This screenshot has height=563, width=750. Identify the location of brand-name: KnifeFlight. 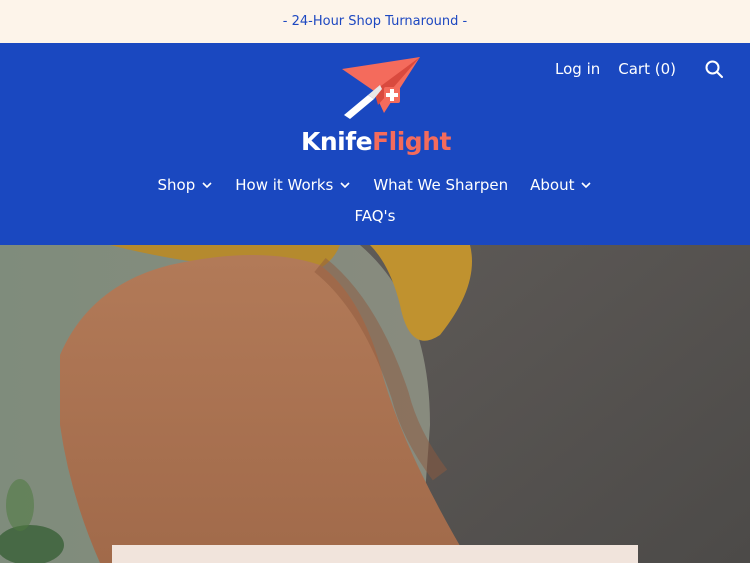
(376, 141).